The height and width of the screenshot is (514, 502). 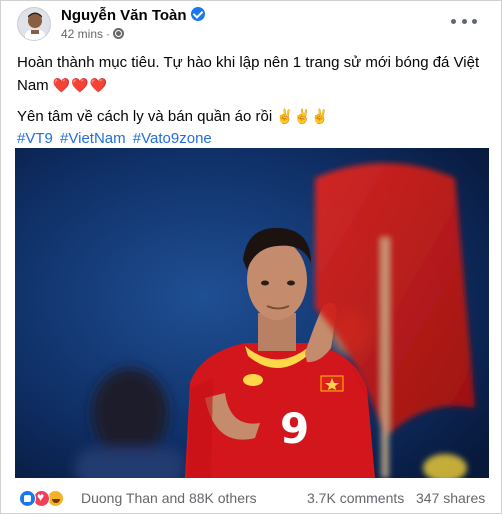 What do you see at coordinates (450, 498) in the screenshot?
I see `shares-count: 347 shares` at bounding box center [450, 498].